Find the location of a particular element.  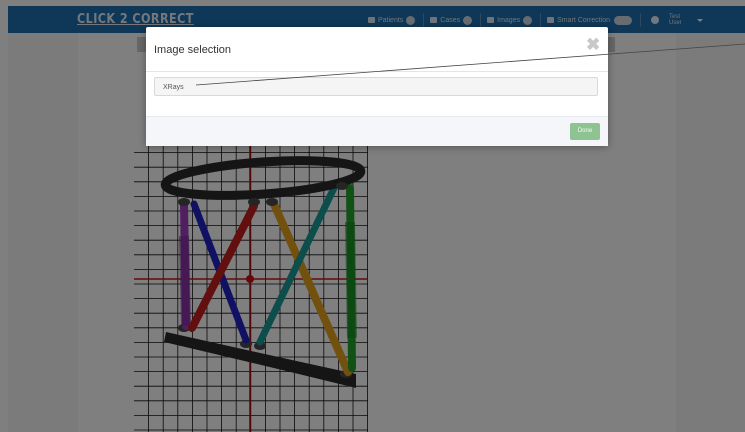

modal-title: Image selection is located at coordinates (193, 50).